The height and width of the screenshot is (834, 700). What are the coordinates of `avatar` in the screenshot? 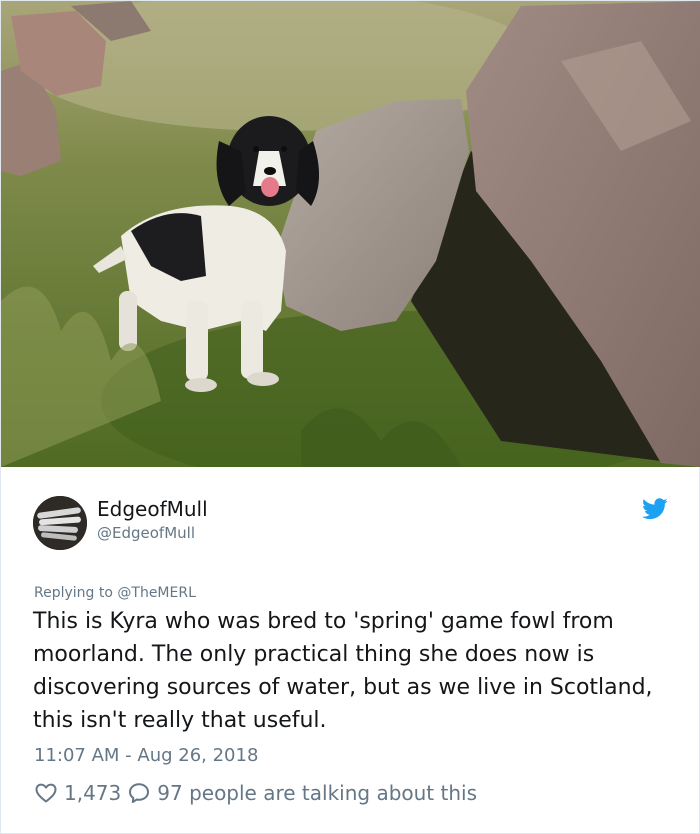 It's located at (60, 523).